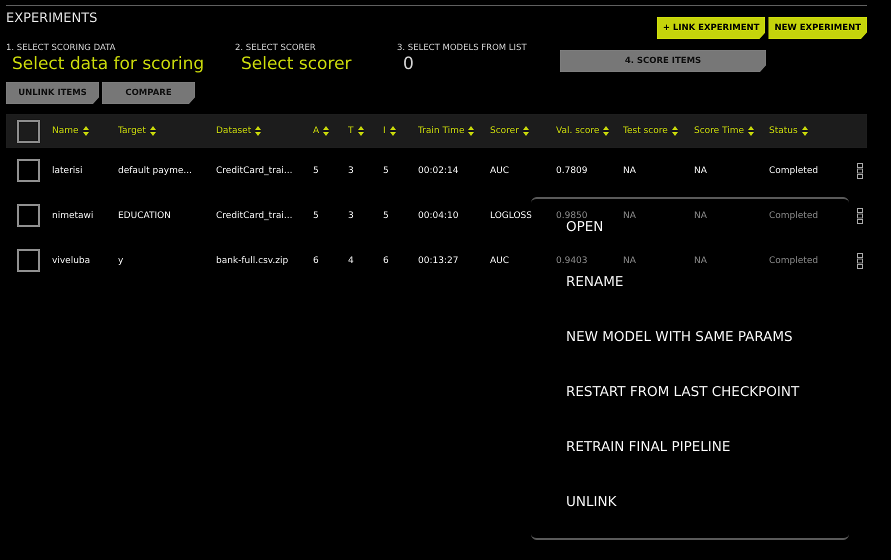 The height and width of the screenshot is (560, 891). What do you see at coordinates (68, 171) in the screenshot?
I see `table-cell-text: laterisi` at bounding box center [68, 171].